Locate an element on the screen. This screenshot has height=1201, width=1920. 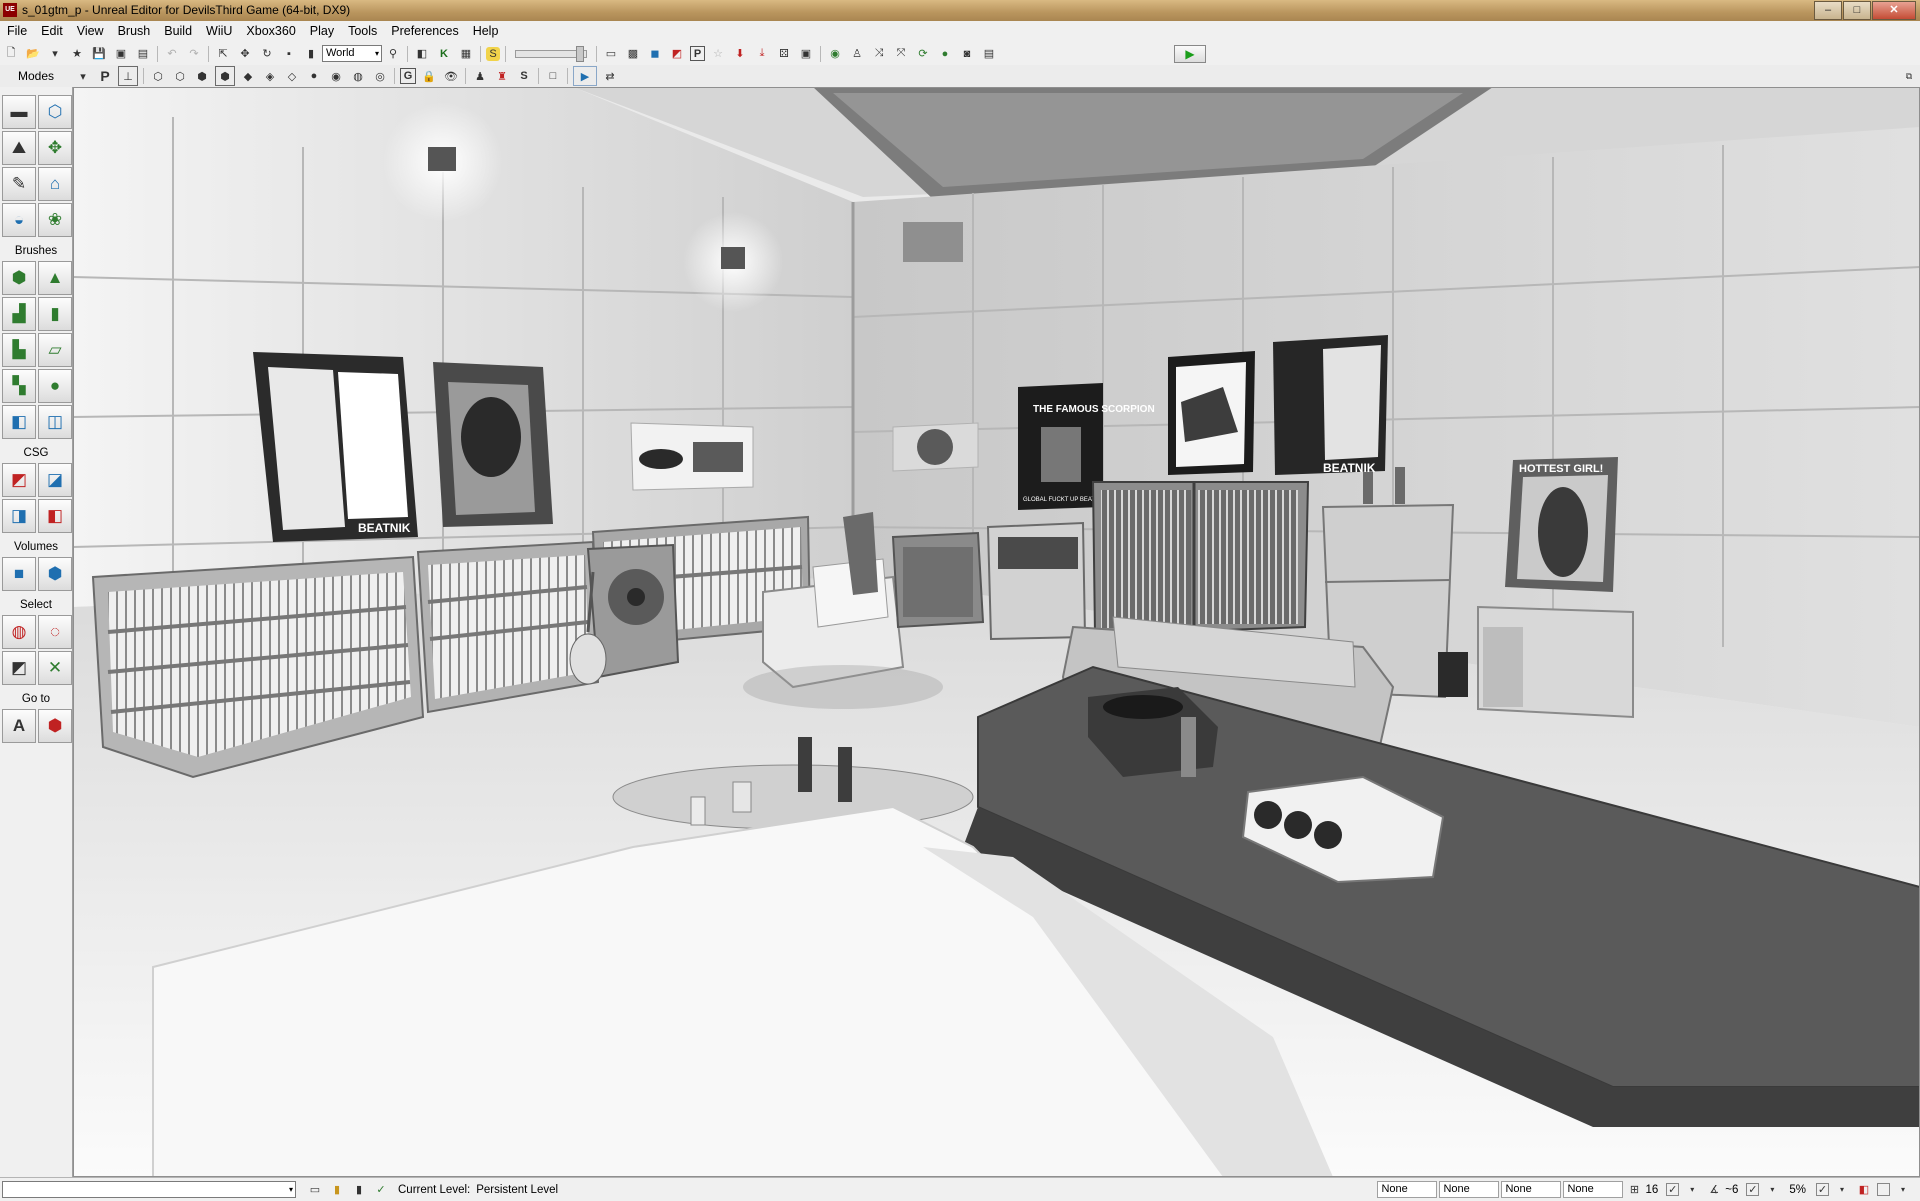
maximize-button: □ is located at coordinates (1857, 10).